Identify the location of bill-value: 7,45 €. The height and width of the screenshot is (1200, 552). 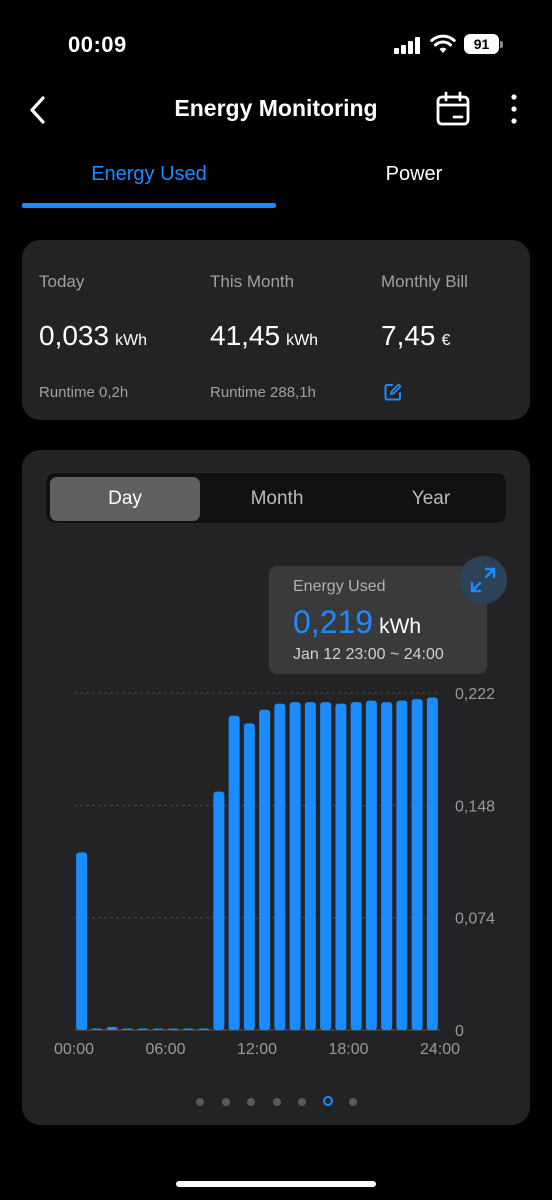
(415, 336).